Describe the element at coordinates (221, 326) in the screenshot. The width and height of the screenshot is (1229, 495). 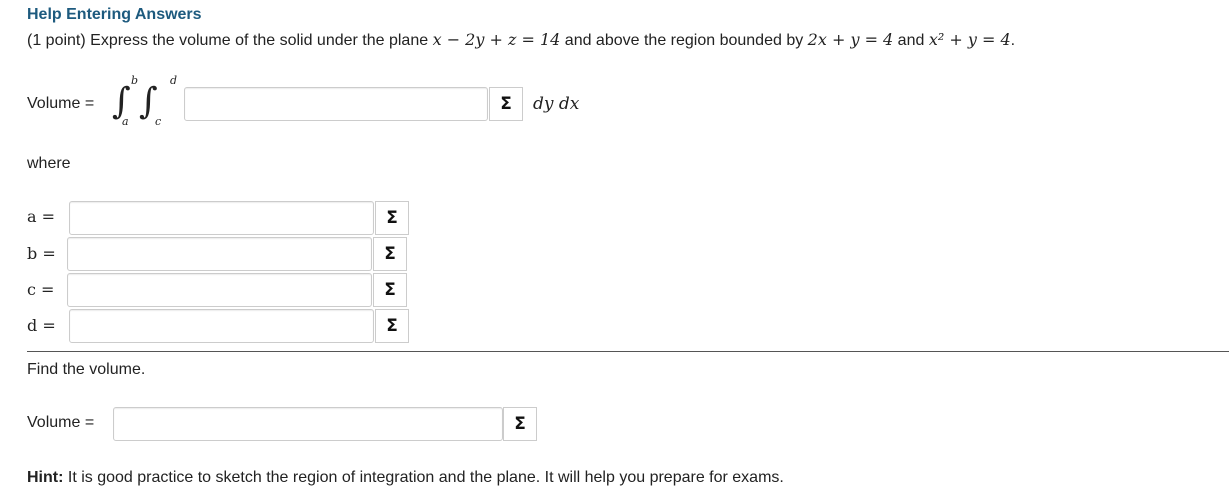
I see `limit-d-input` at that location.